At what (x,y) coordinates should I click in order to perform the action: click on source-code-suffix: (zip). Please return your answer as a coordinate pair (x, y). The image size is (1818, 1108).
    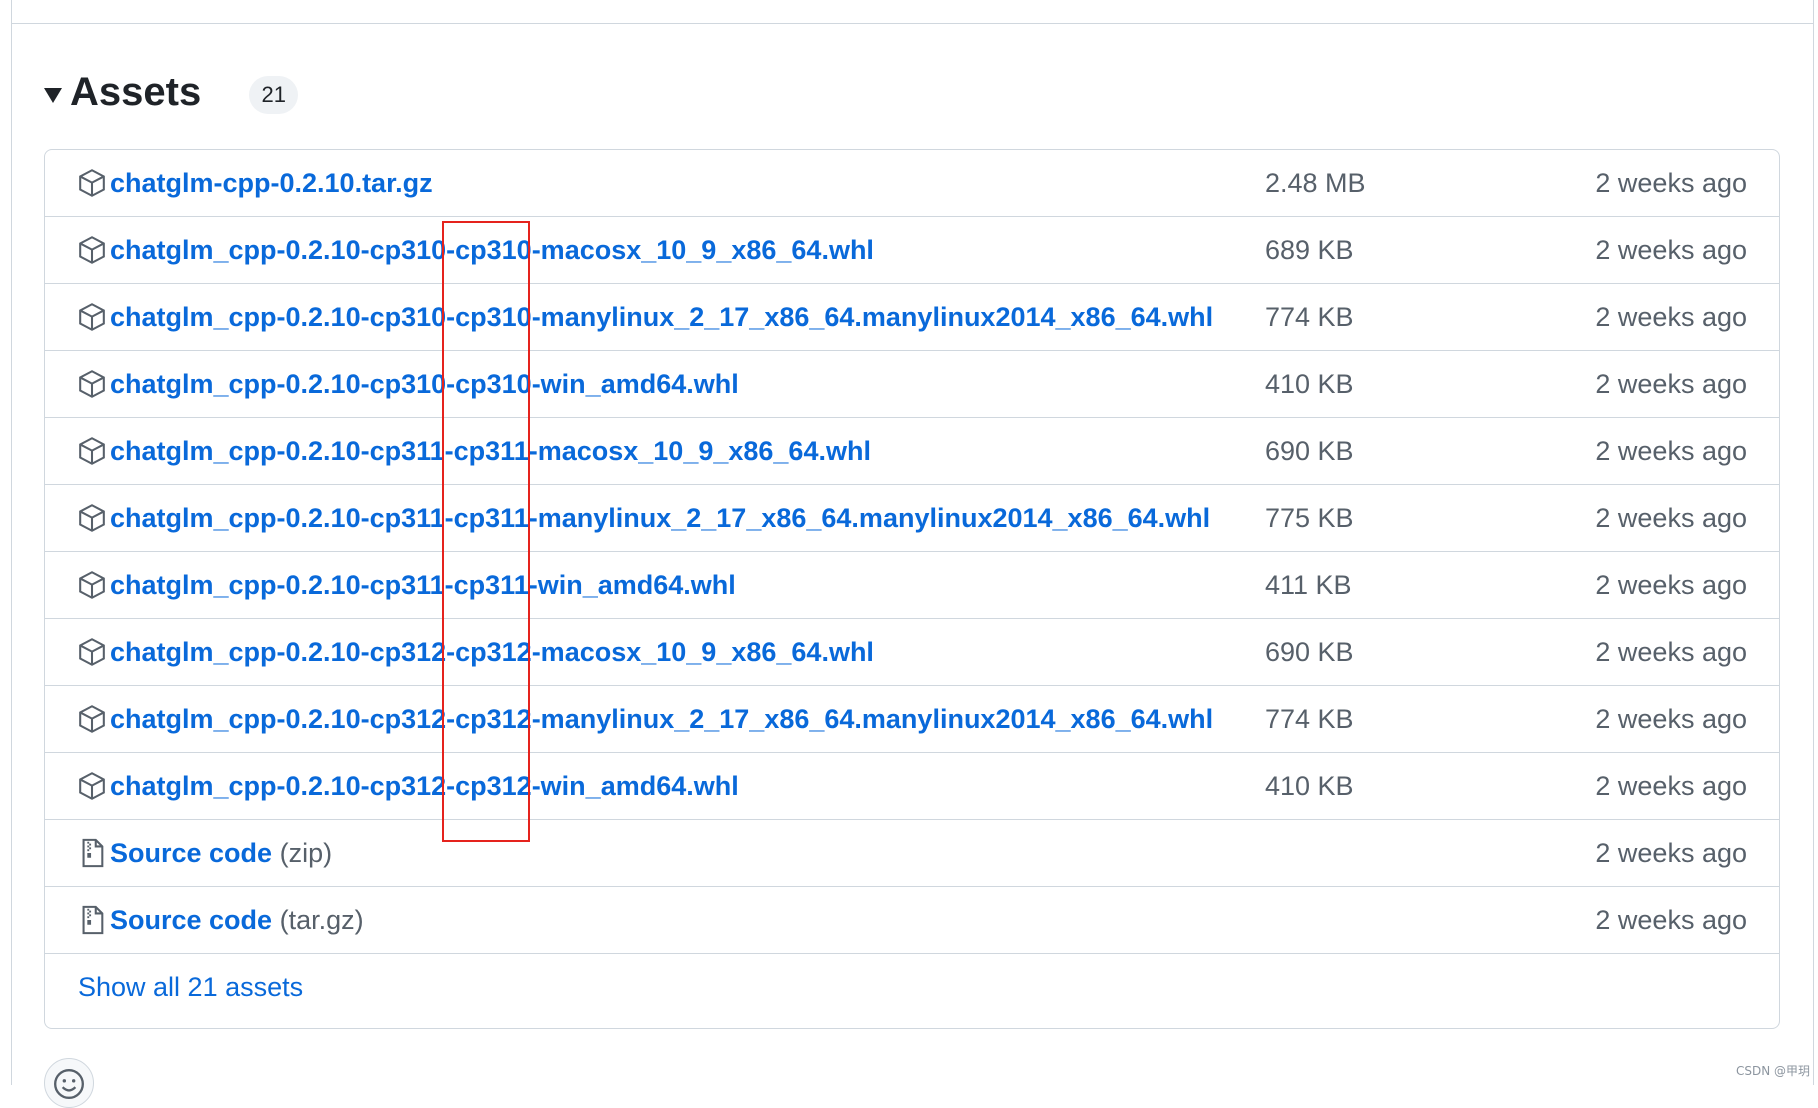
    Looking at the image, I should click on (306, 853).